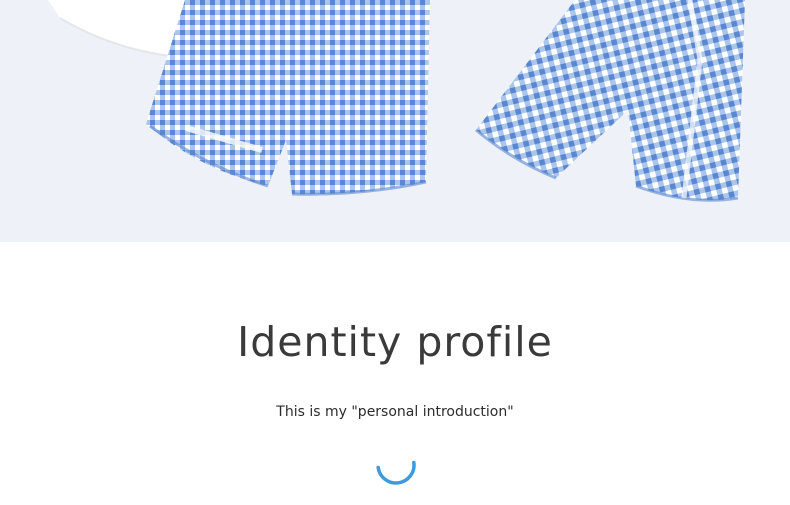  What do you see at coordinates (288, 97) in the screenshot?
I see `gingham-shorts` at bounding box center [288, 97].